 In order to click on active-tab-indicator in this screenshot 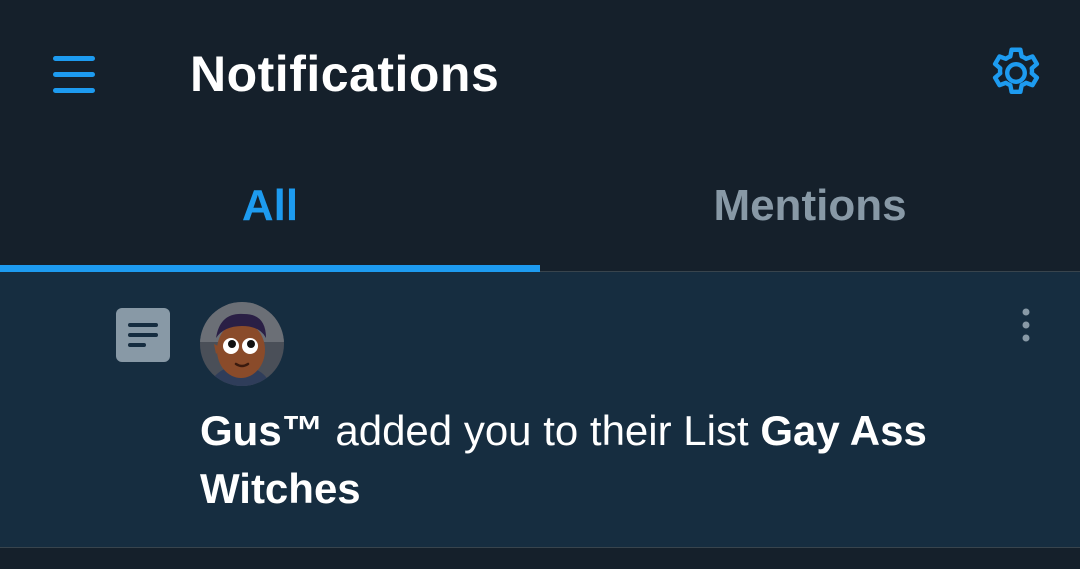, I will do `click(270, 268)`.